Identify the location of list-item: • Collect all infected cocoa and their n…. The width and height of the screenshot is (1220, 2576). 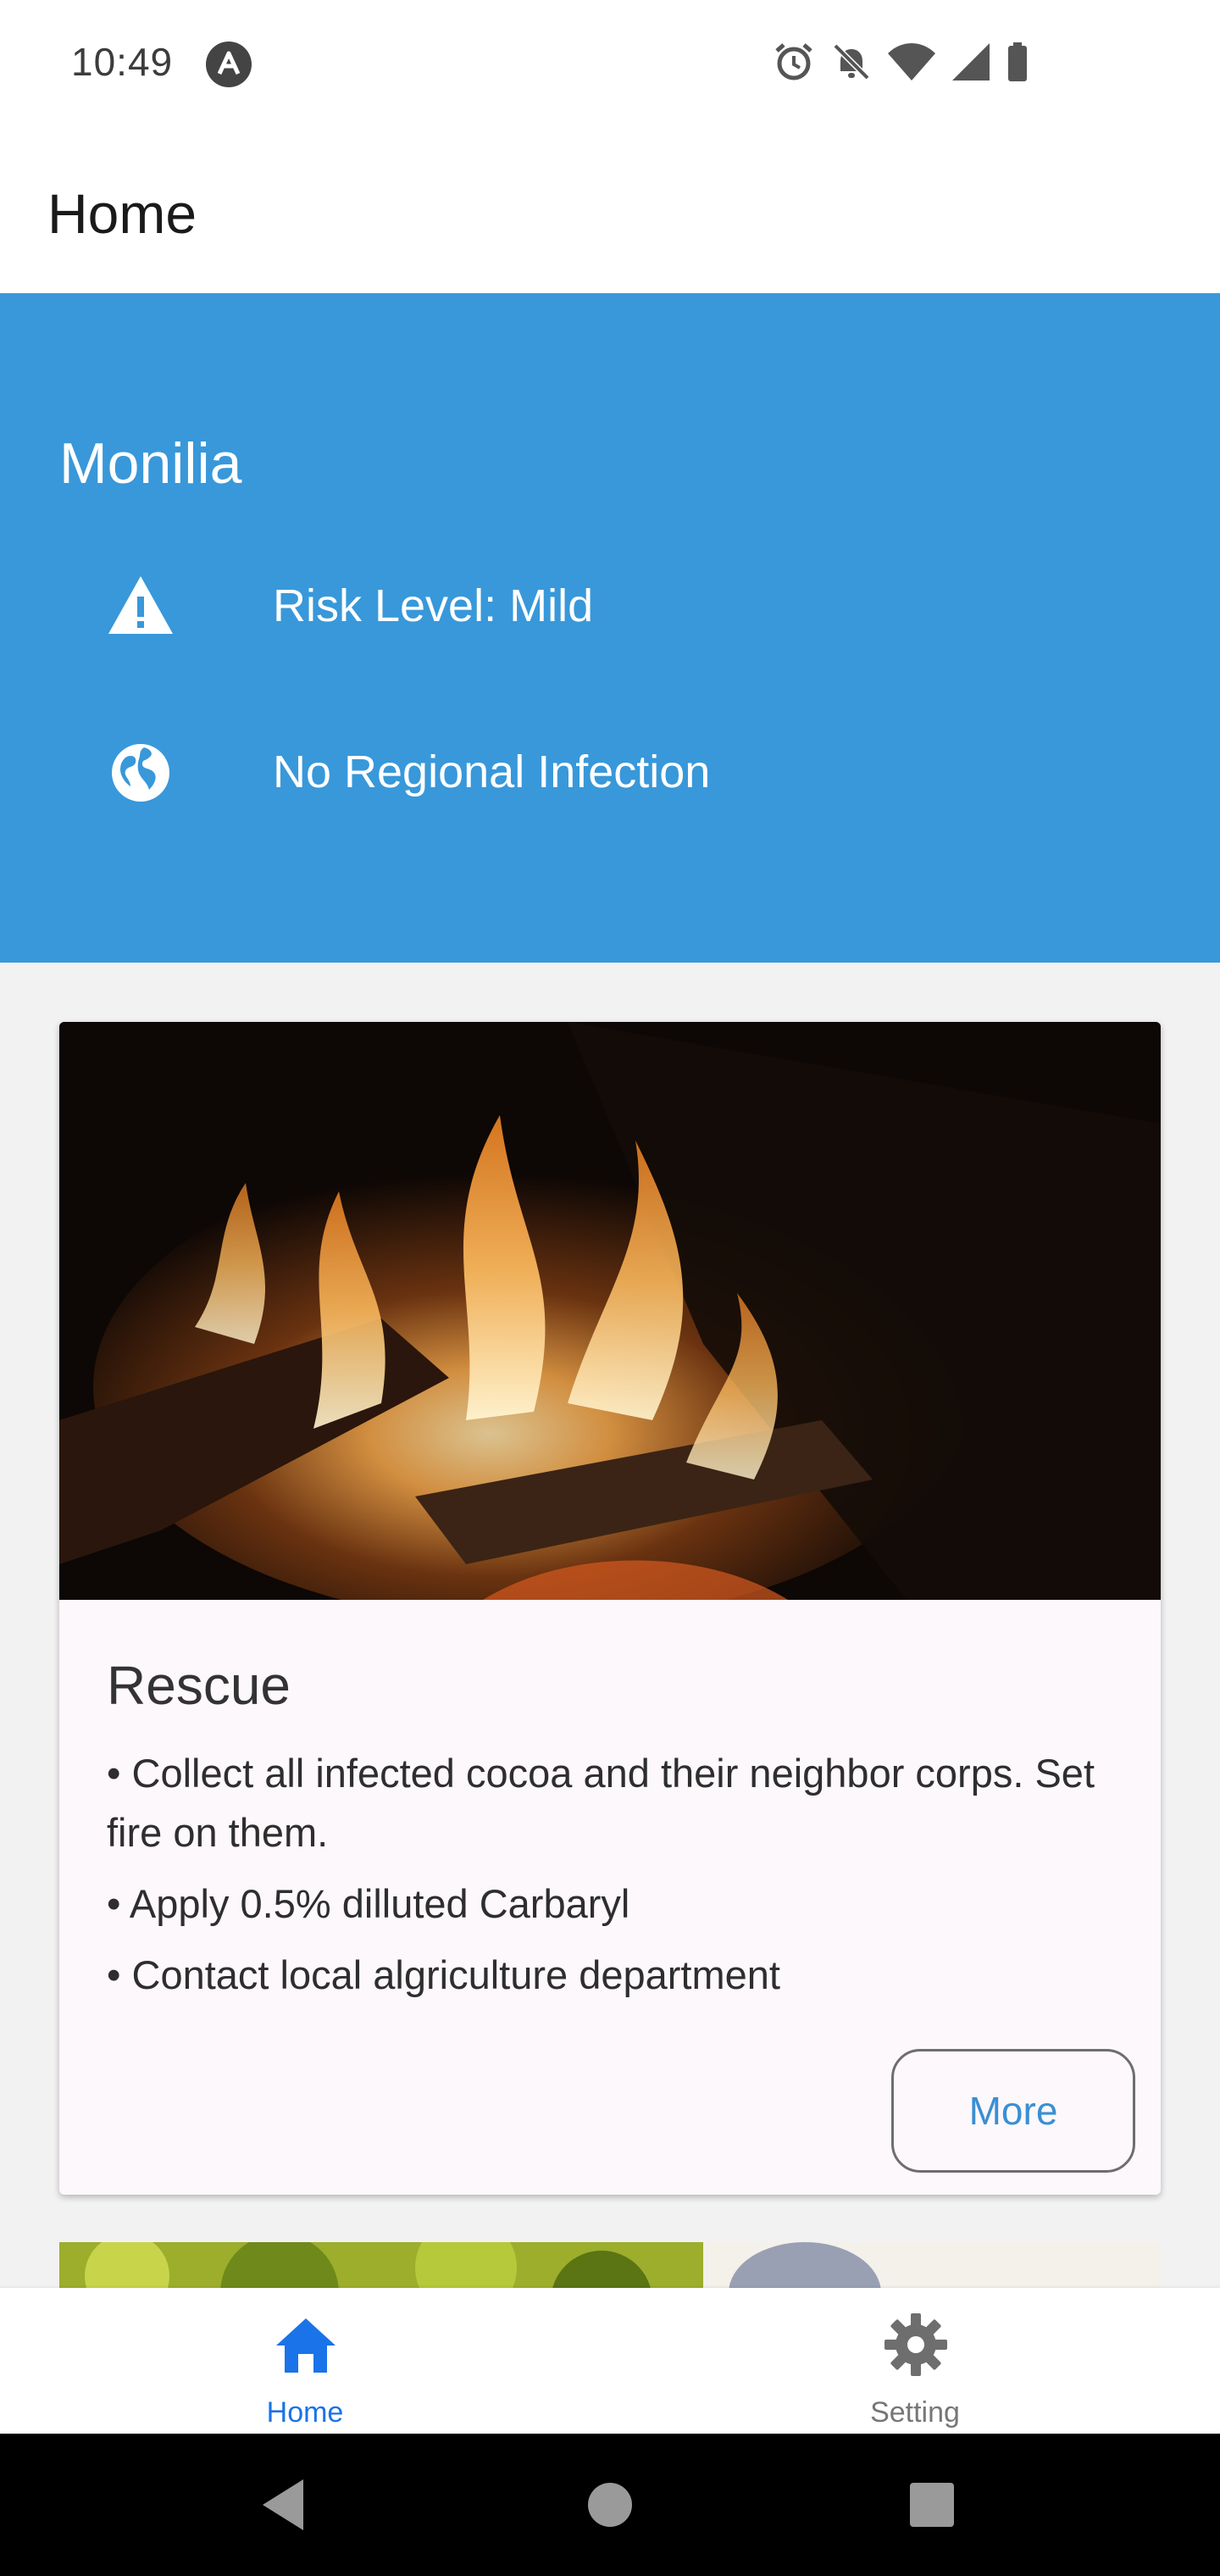
(601, 1803).